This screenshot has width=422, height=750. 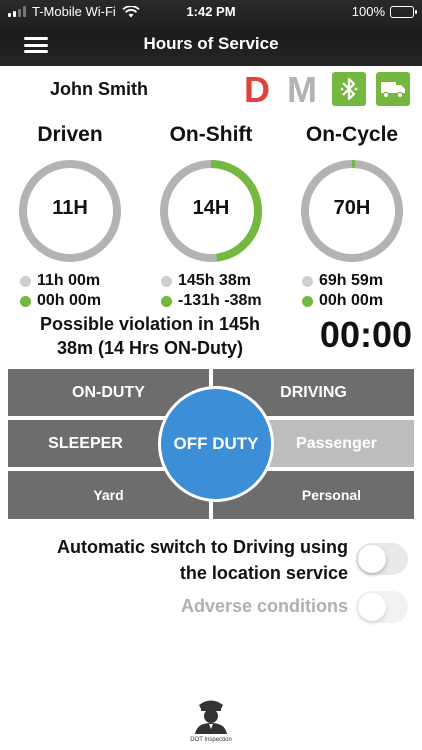 What do you see at coordinates (352, 208) in the screenshot?
I see `gauge-center-value: 70H` at bounding box center [352, 208].